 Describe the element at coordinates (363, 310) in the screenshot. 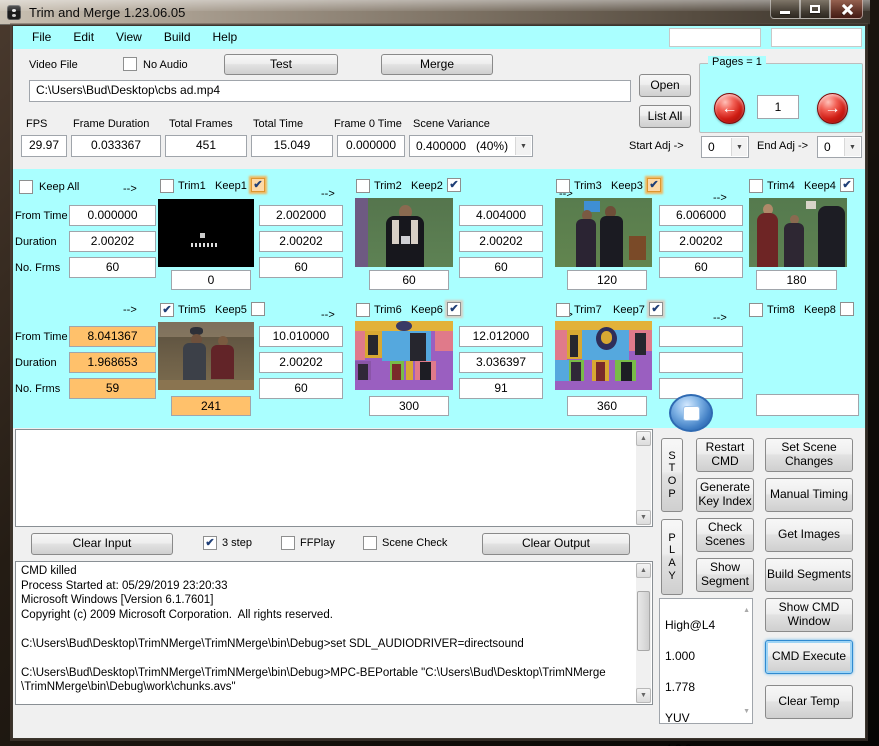

I see `trim6-checkbox` at that location.